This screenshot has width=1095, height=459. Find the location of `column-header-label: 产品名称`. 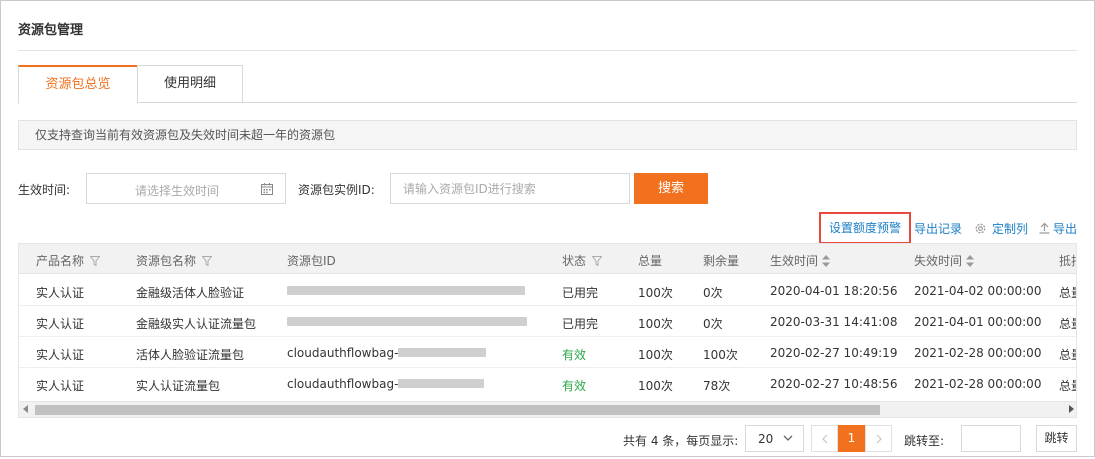

column-header-label: 产品名称 is located at coordinates (60, 261).